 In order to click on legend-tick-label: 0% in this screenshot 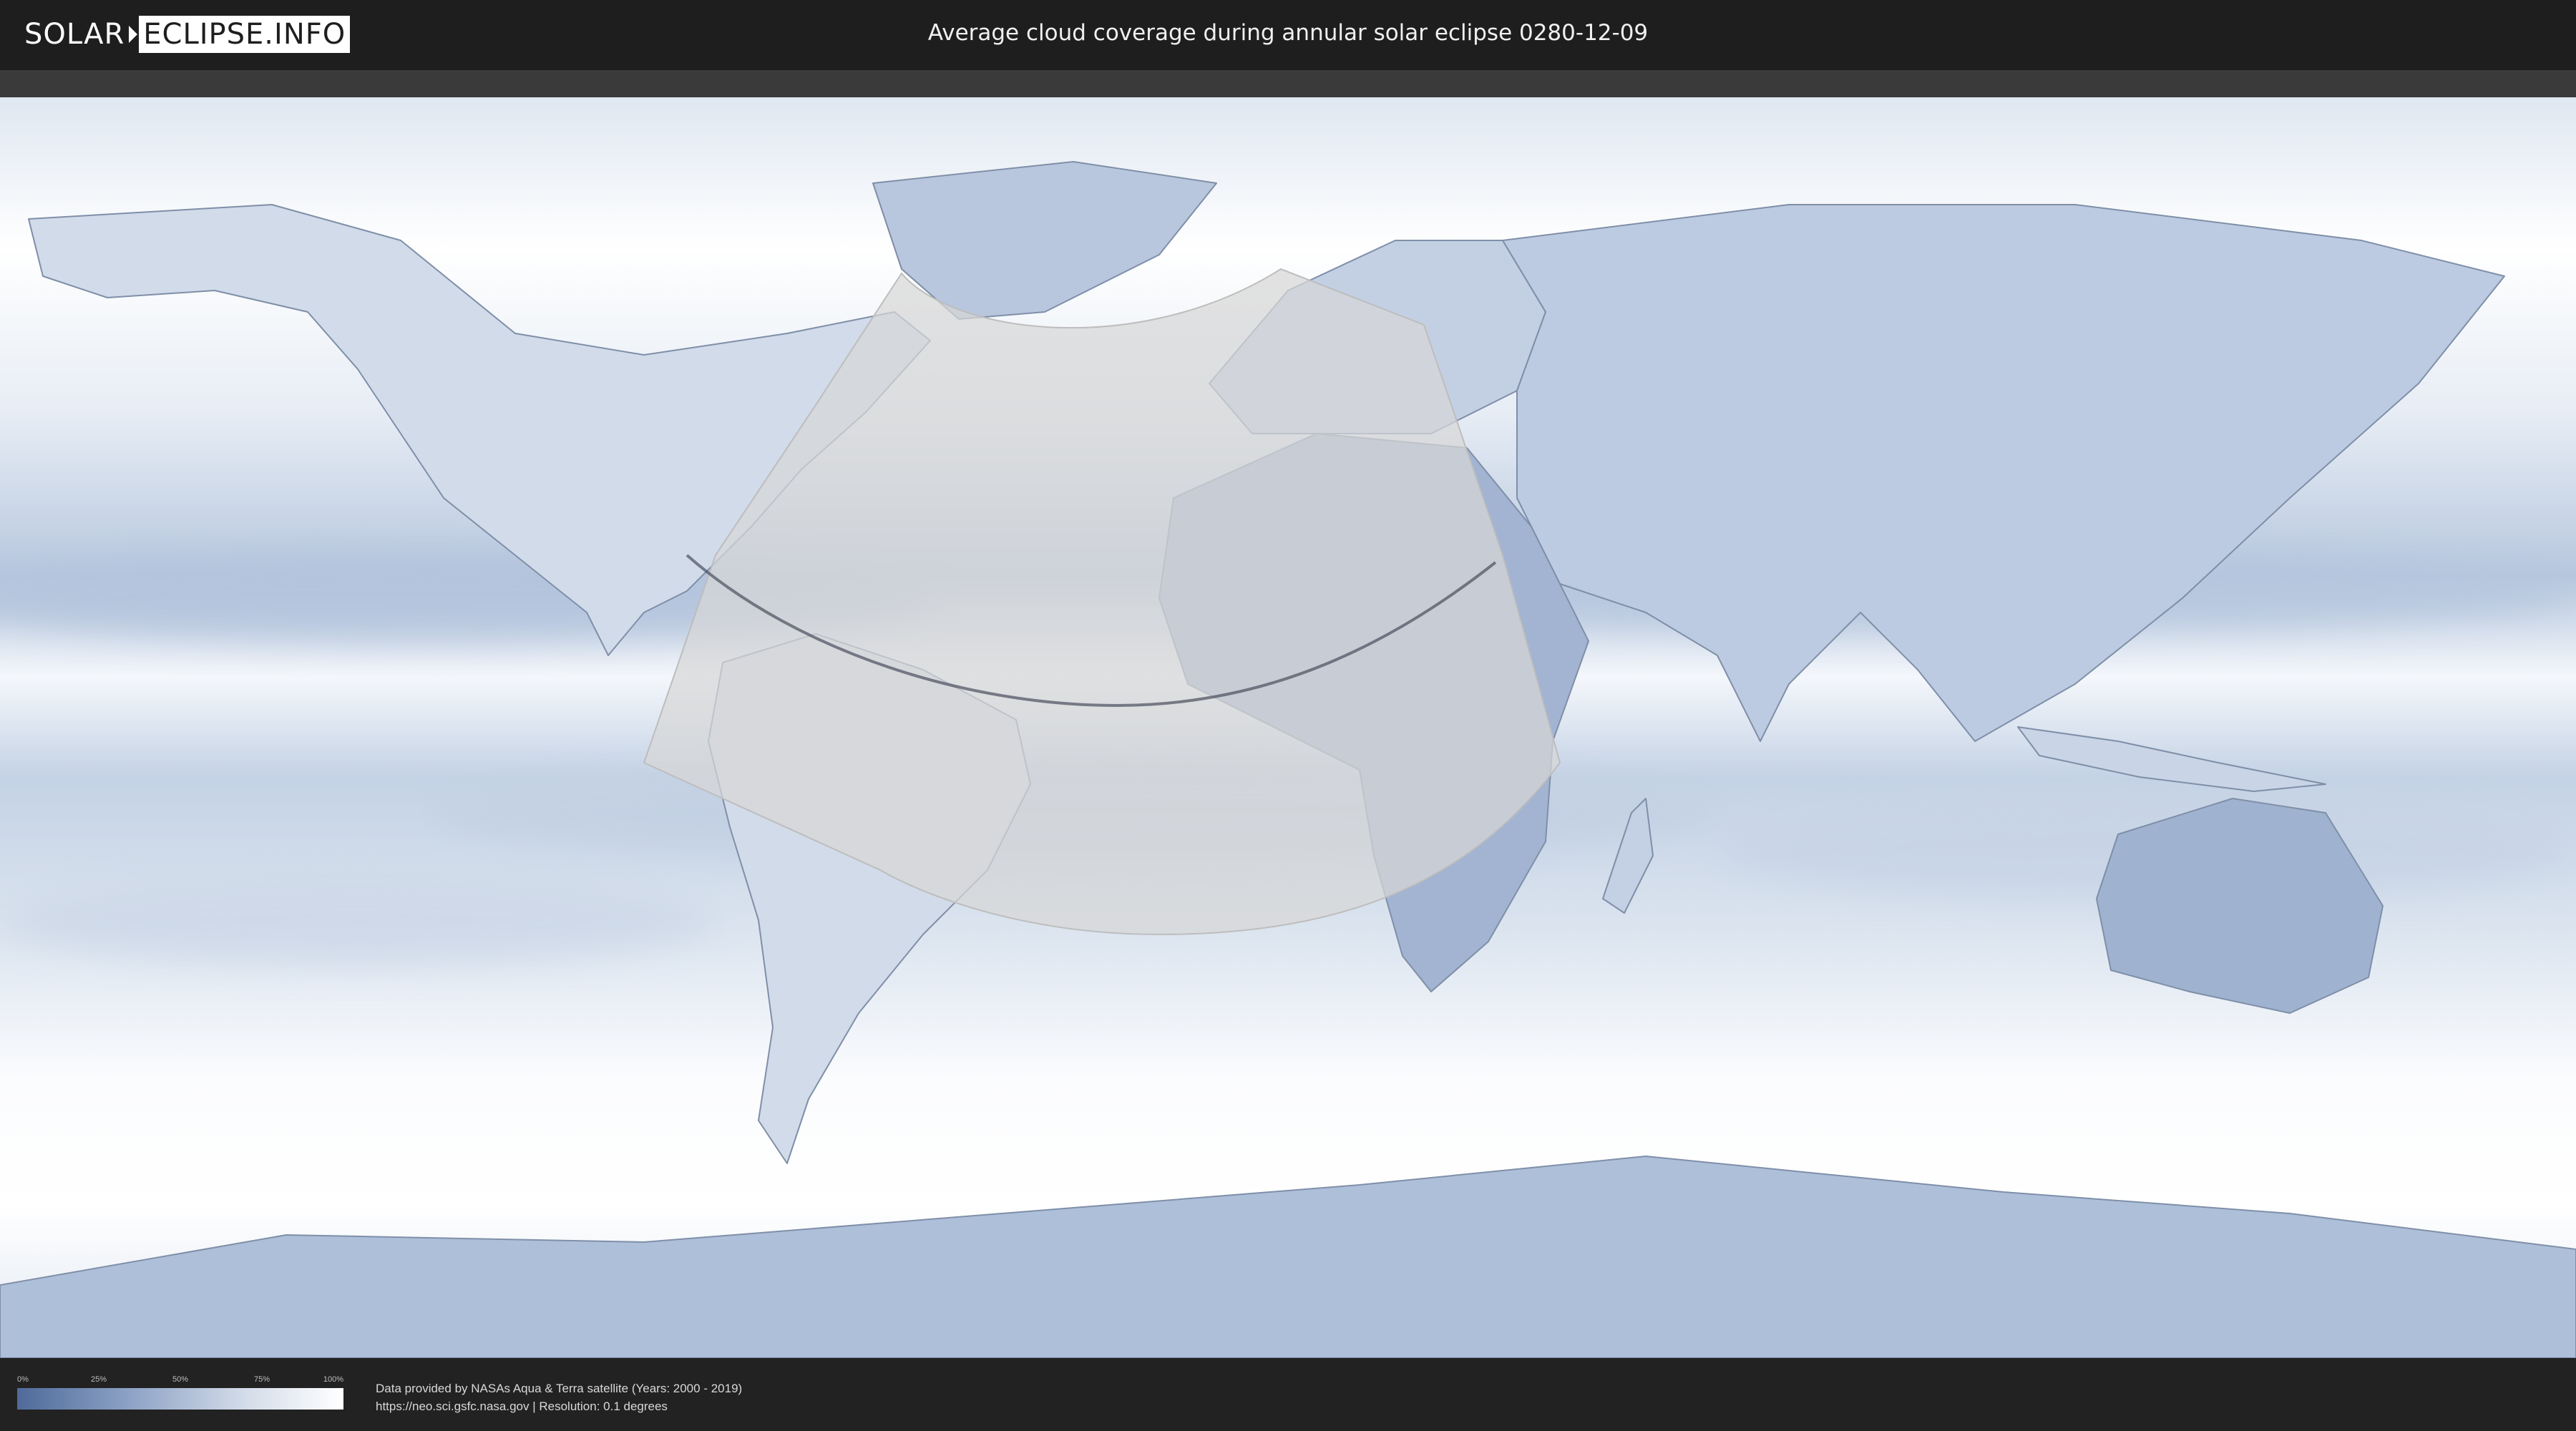, I will do `click(23, 1379)`.